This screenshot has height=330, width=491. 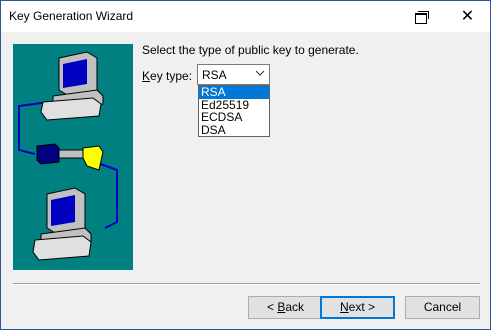 What do you see at coordinates (245, 16) in the screenshot?
I see `title-bar: Key Generation Wizard ✕` at bounding box center [245, 16].